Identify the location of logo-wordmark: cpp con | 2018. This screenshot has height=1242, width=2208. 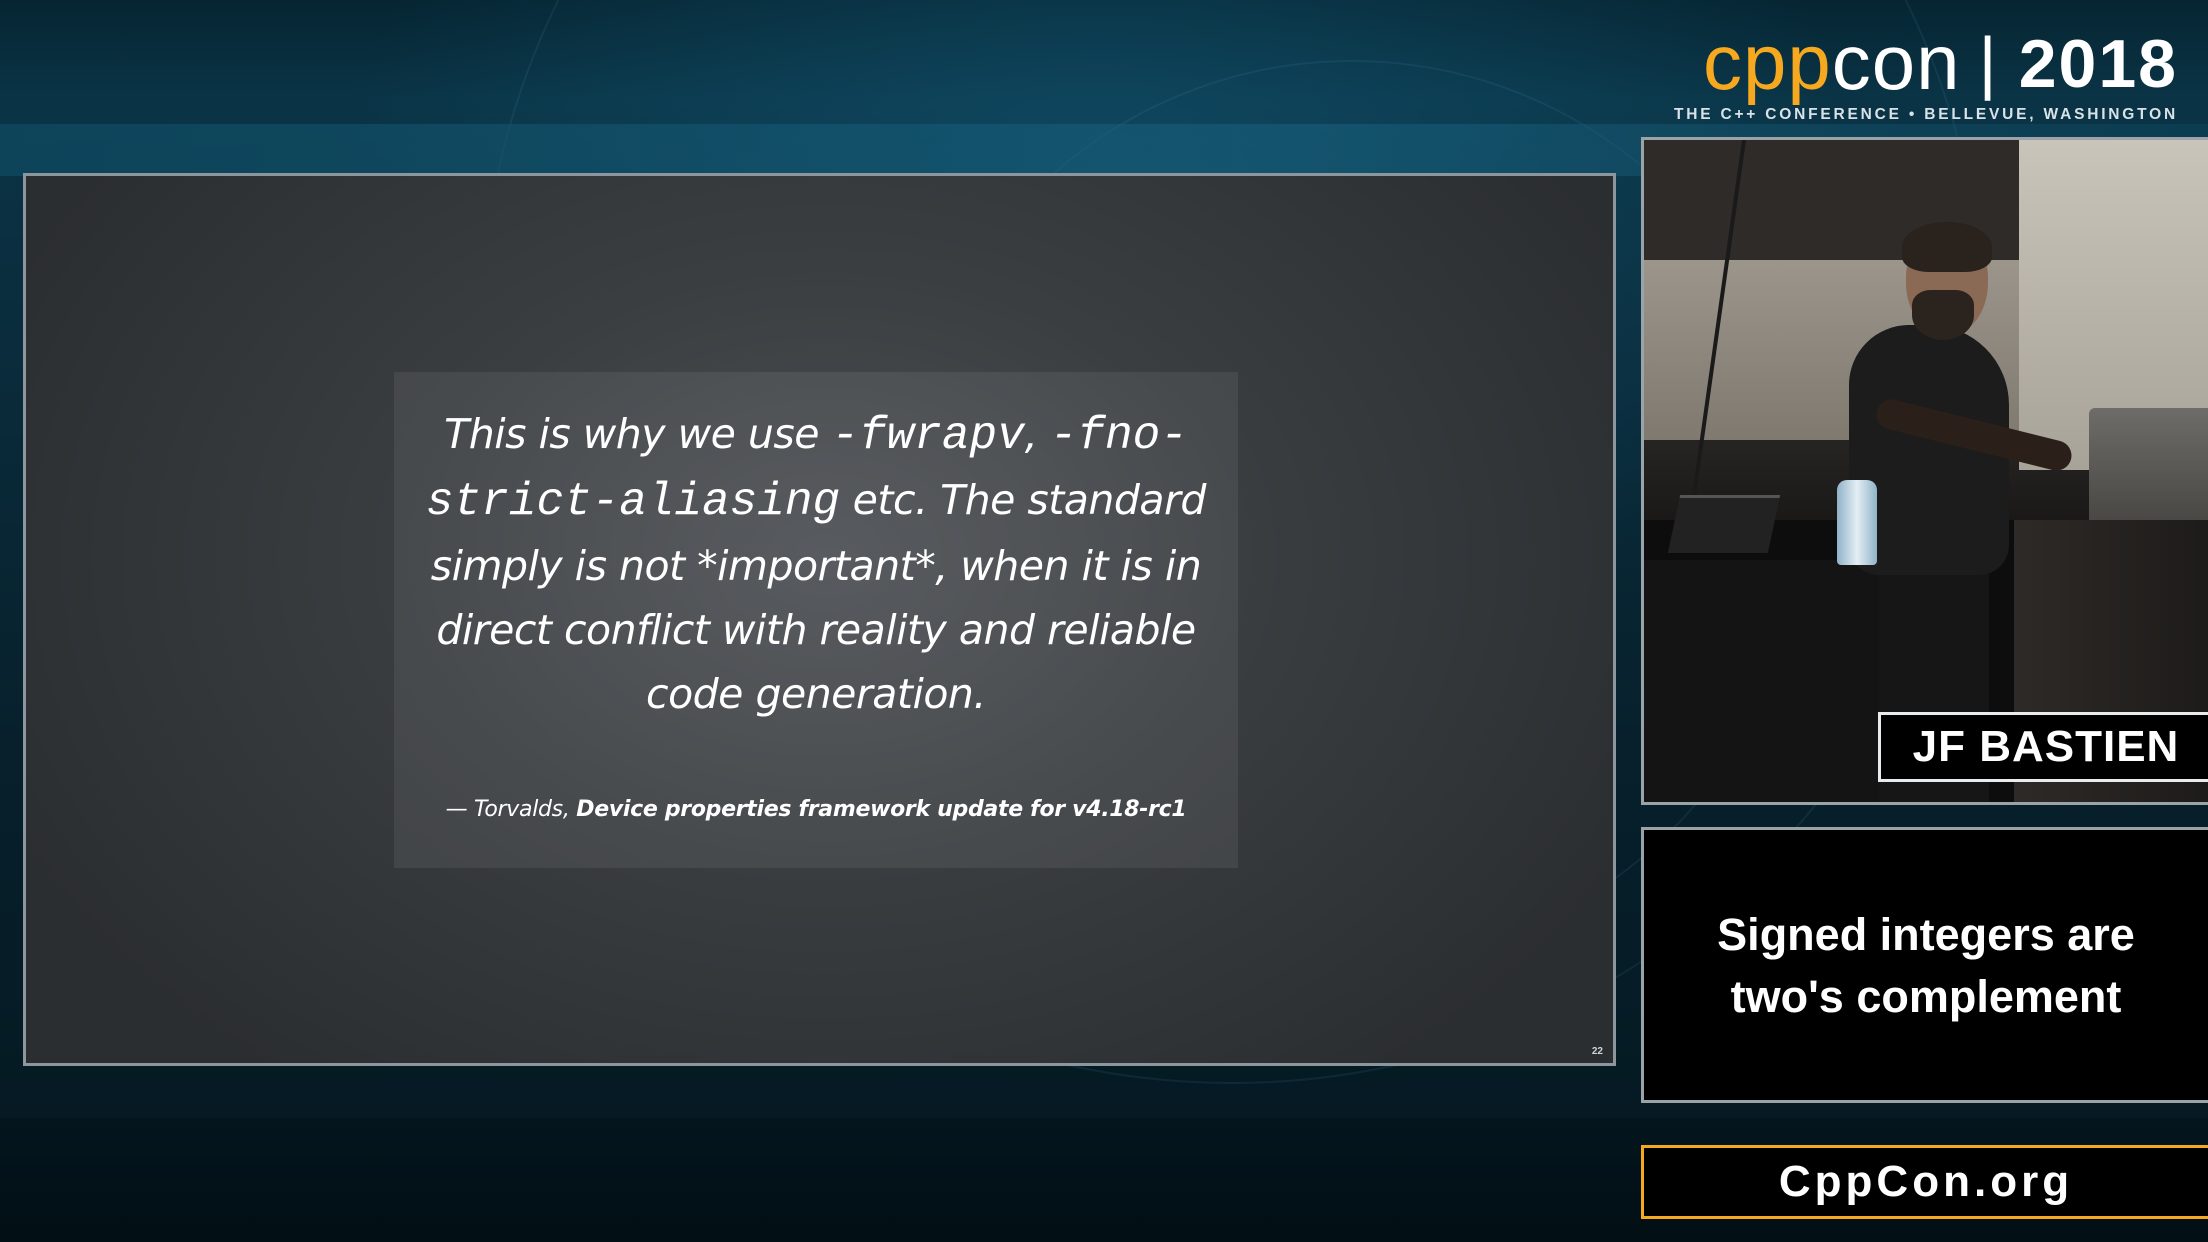
(1940, 64).